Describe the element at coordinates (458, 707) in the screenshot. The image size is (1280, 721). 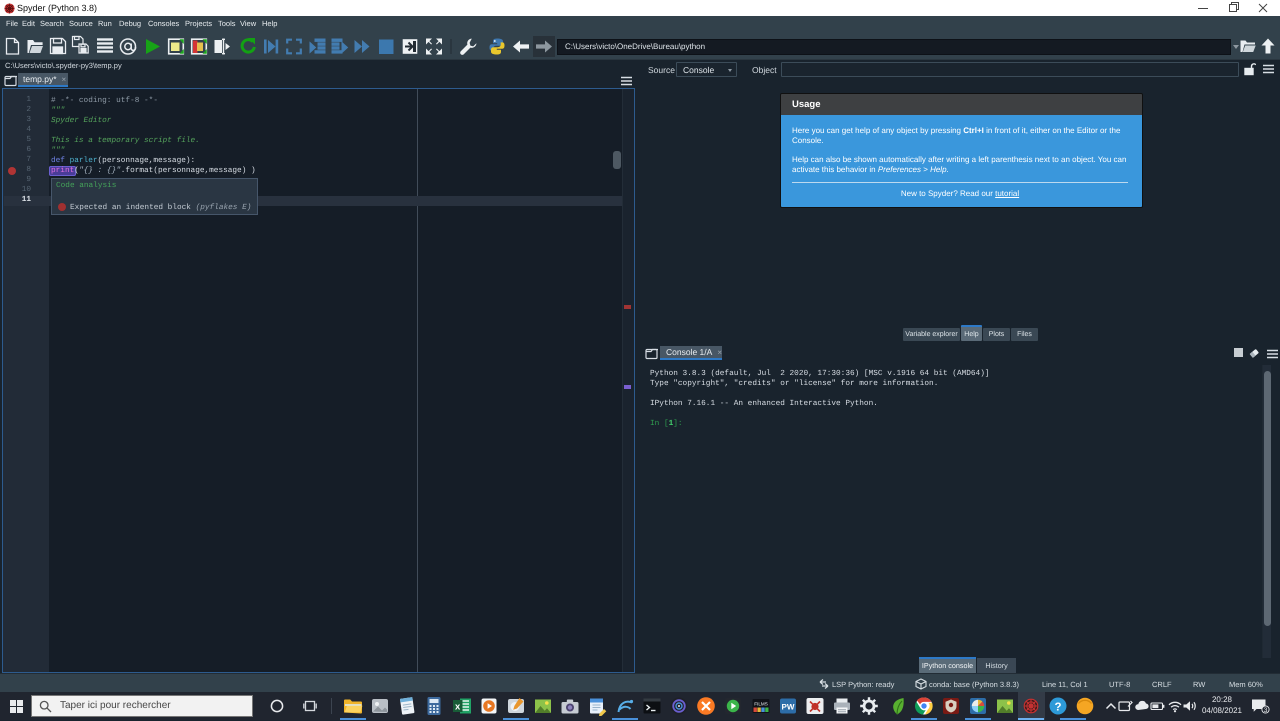
I see `svg-text: x` at that location.